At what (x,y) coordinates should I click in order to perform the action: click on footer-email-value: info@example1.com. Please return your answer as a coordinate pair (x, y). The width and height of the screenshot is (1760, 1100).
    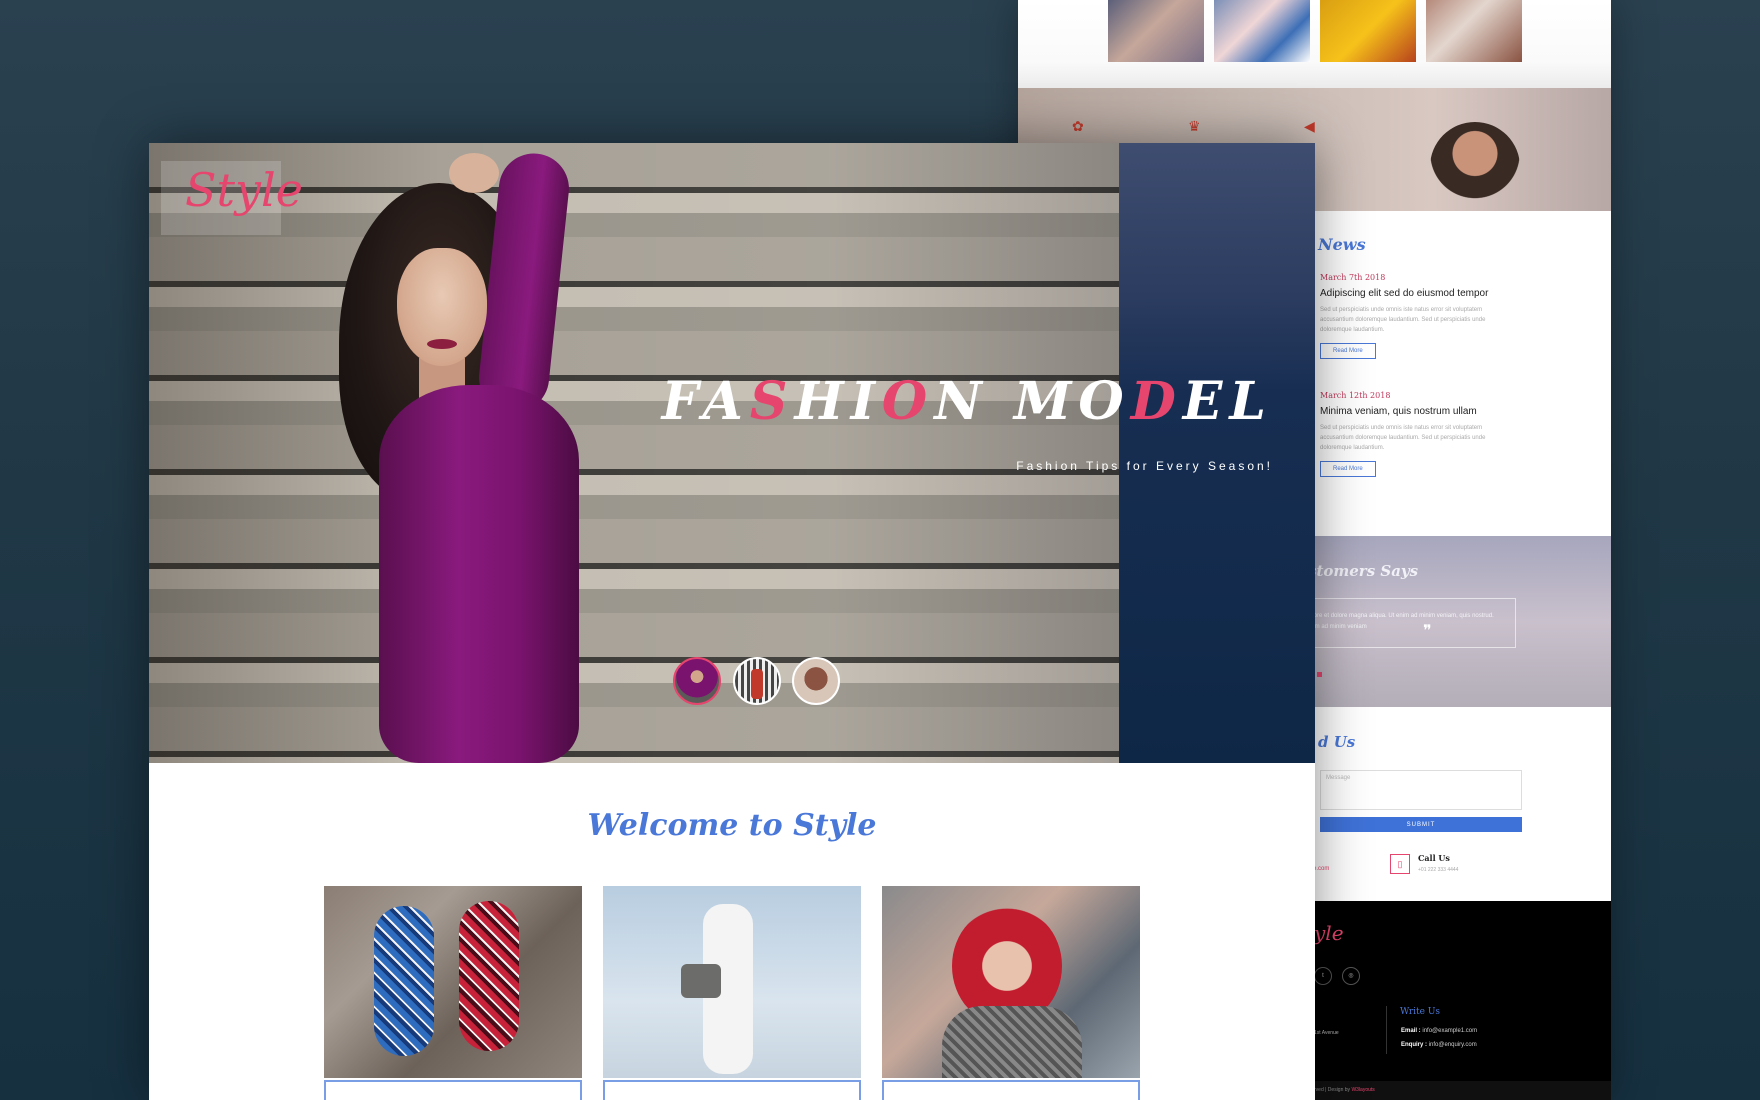
    Looking at the image, I should click on (1449, 1031).